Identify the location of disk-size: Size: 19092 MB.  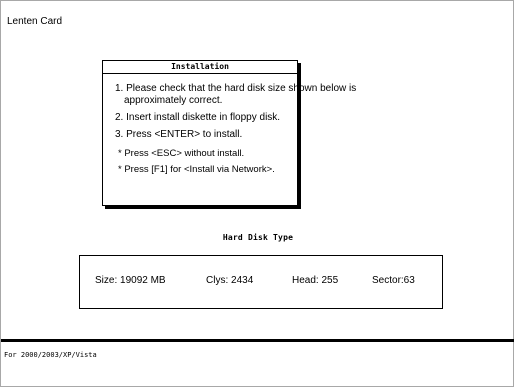
(130, 281).